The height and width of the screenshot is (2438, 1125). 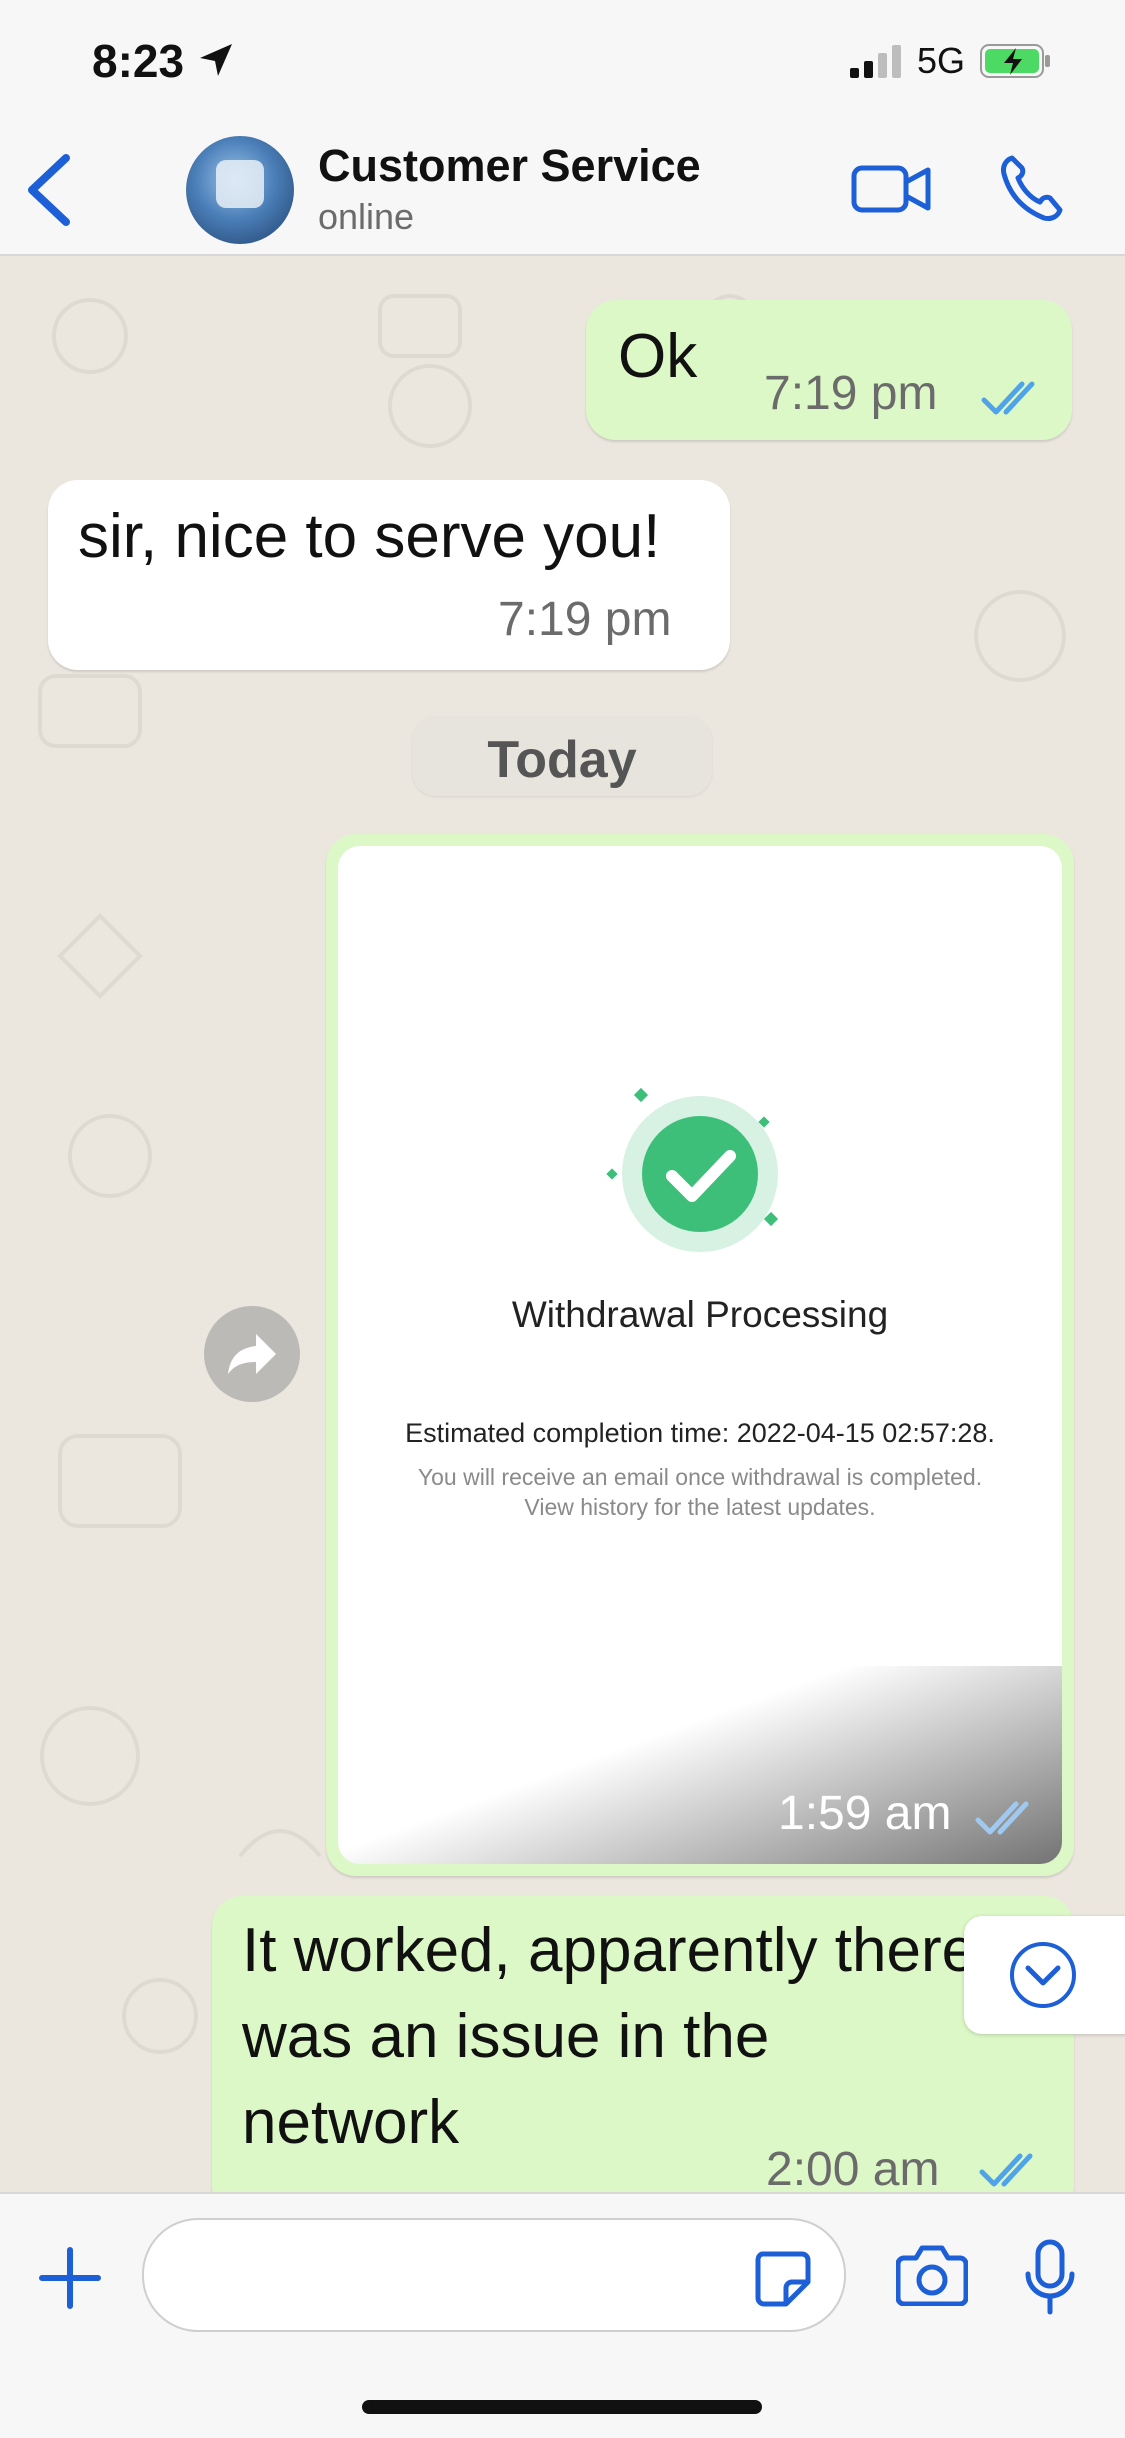 I want to click on signal-icon, so click(x=875, y=61).